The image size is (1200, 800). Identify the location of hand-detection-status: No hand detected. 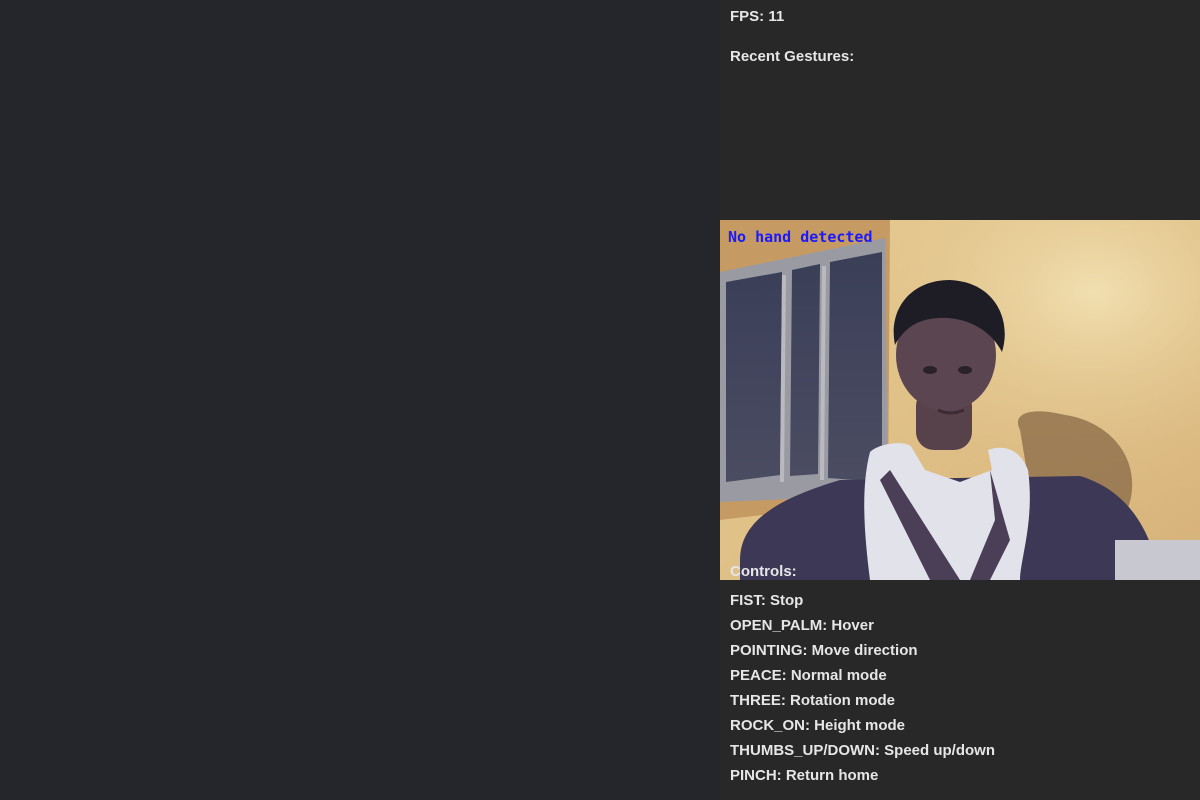
(800, 237).